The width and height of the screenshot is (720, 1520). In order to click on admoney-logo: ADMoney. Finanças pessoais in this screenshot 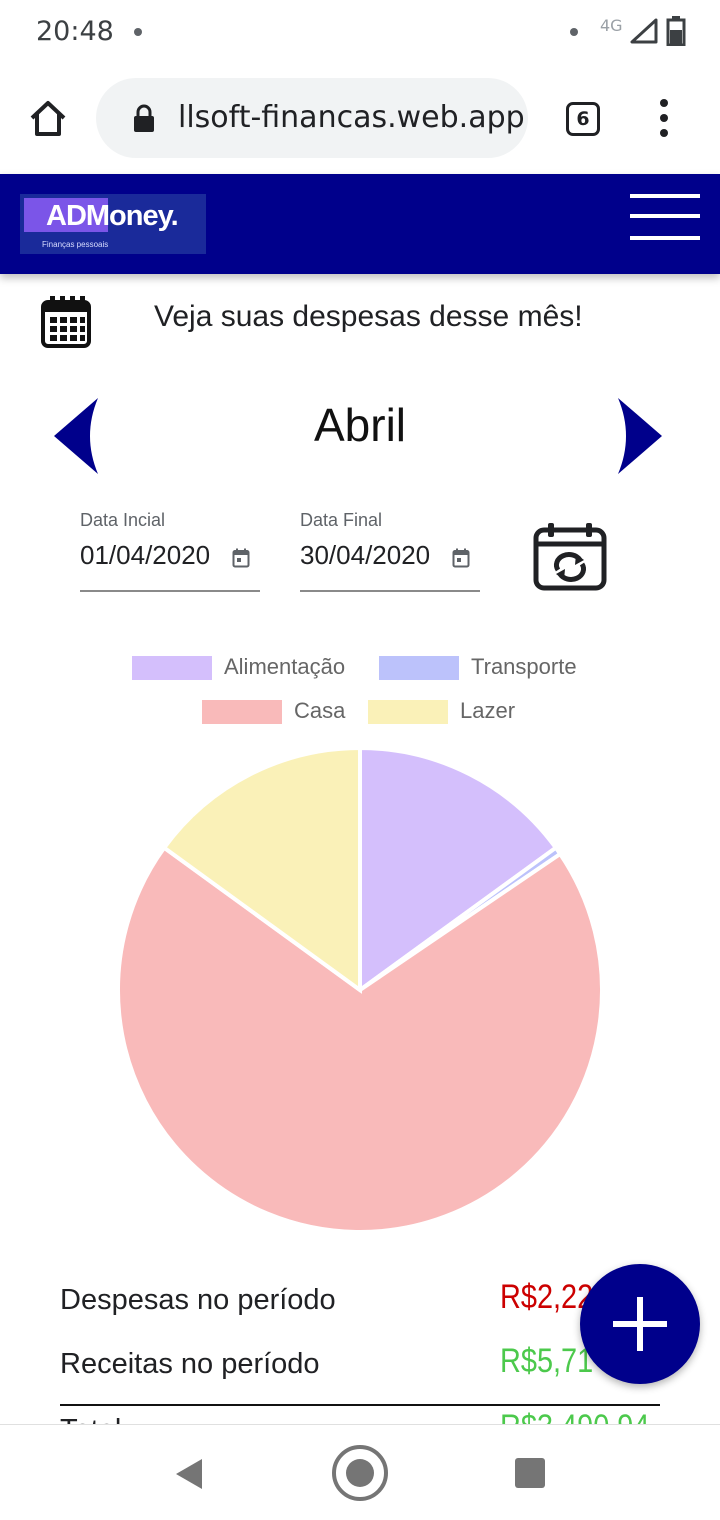, I will do `click(113, 224)`.